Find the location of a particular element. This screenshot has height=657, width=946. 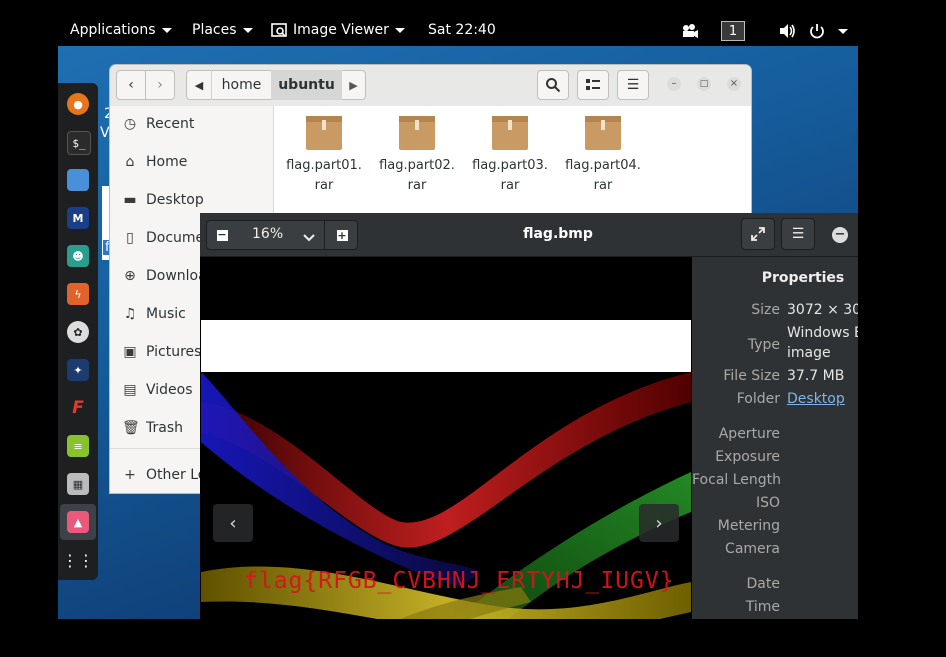

exposure-label: Exposure is located at coordinates (747, 457).